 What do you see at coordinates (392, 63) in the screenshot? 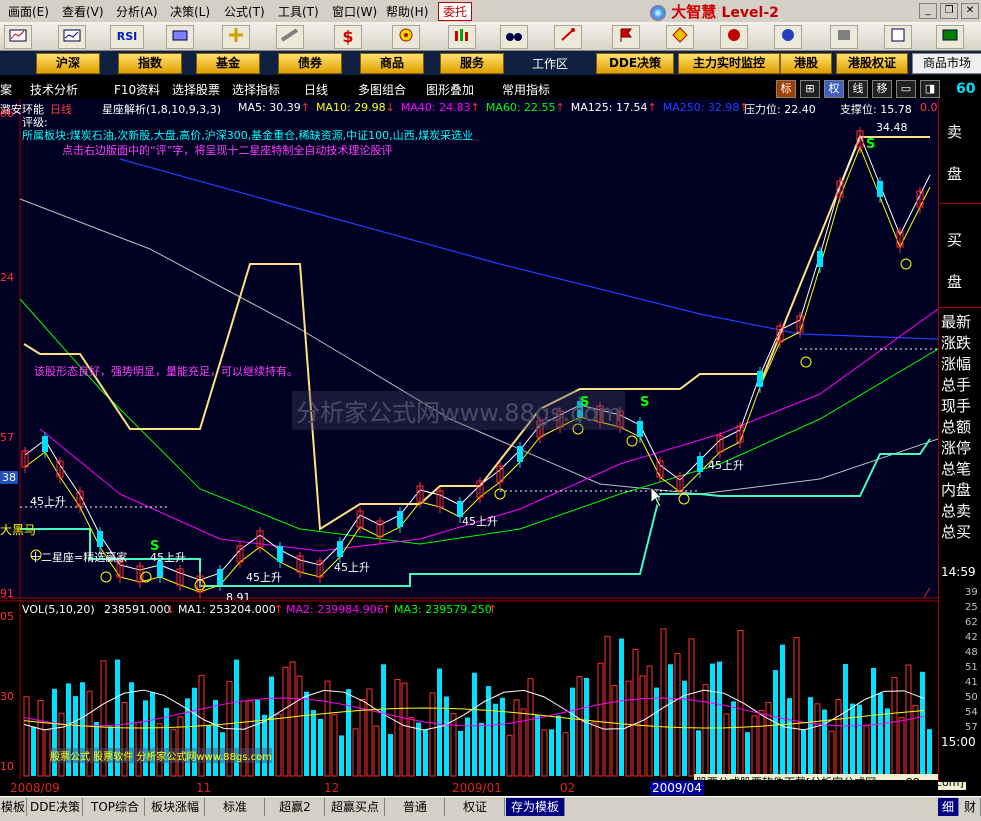
I see `market-button-commodity: 商品` at bounding box center [392, 63].